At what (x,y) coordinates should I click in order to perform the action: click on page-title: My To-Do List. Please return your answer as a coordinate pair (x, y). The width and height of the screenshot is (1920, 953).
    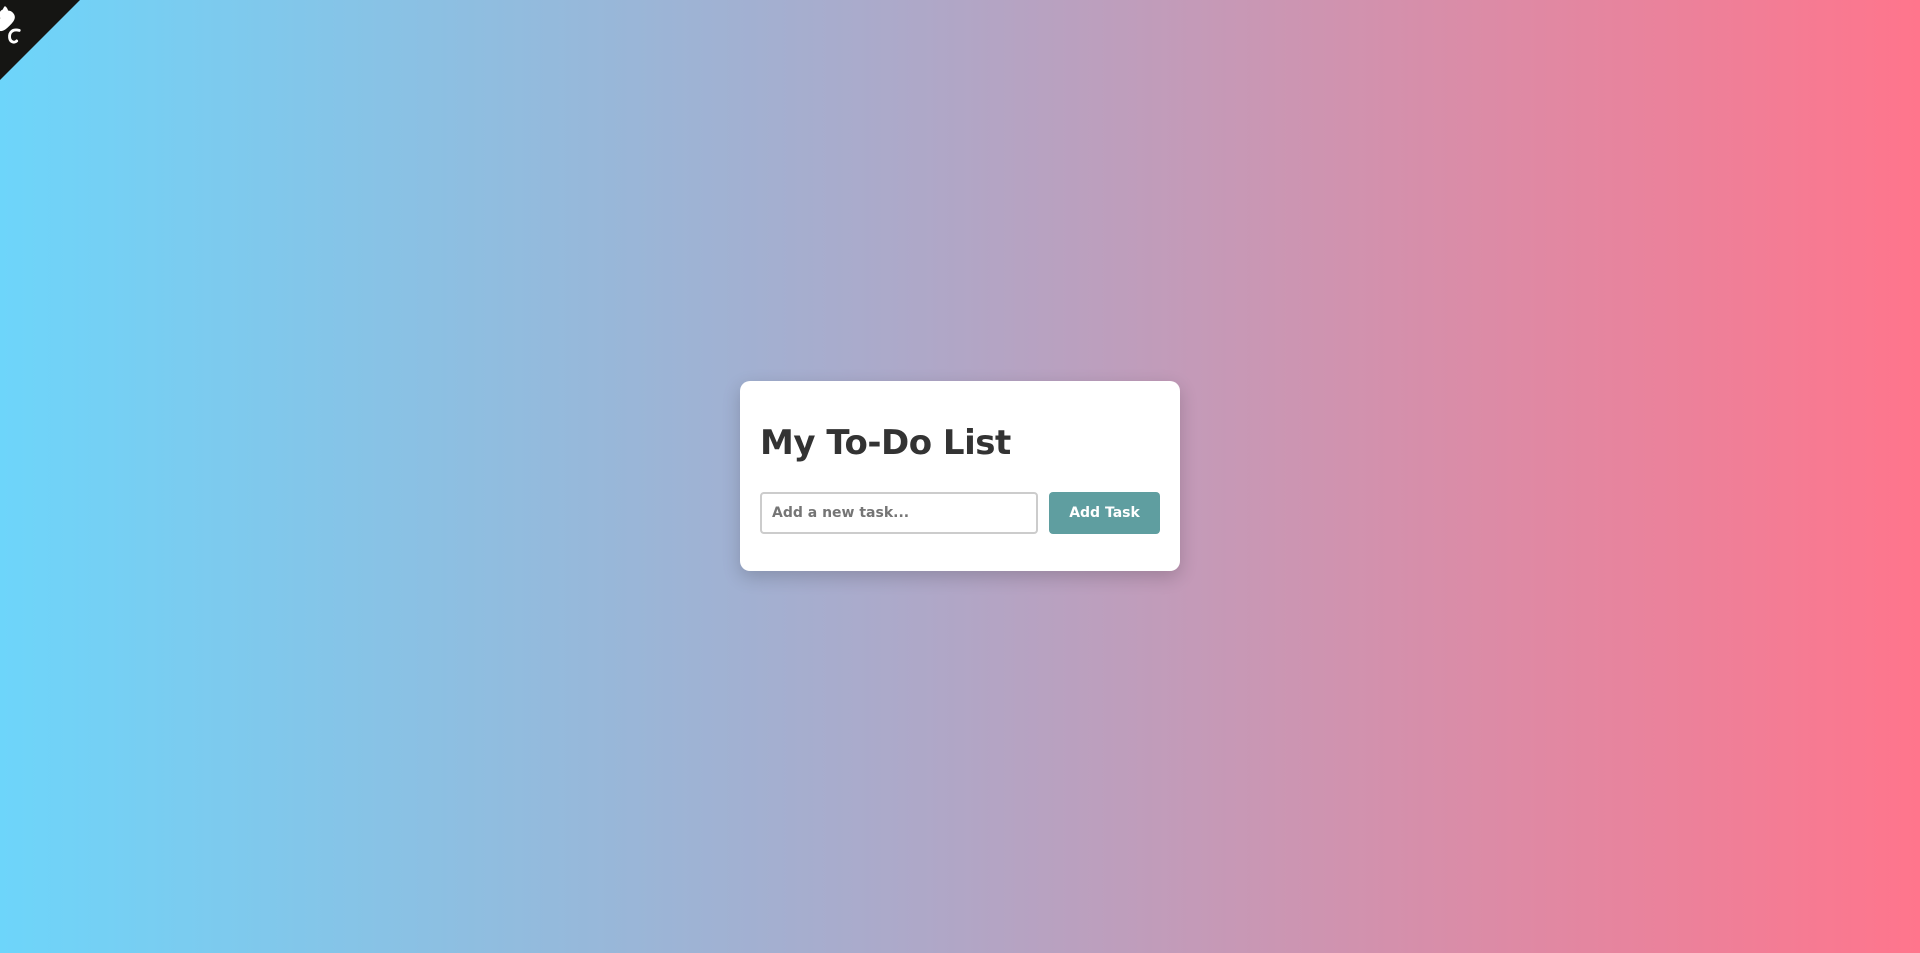
    Looking at the image, I should click on (885, 443).